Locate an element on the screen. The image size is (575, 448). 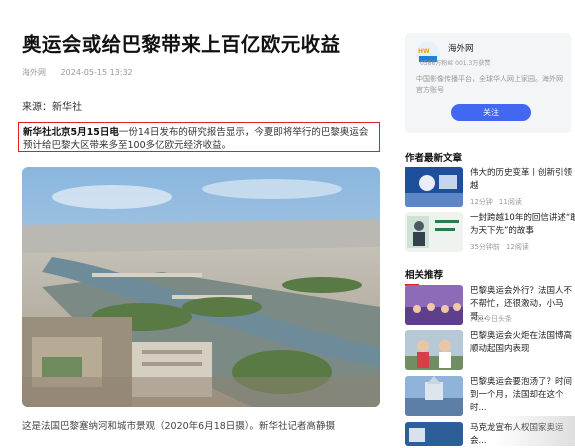
author-article-title-1: 伟大的历史变革丨创新引领越 is located at coordinates (522, 180).